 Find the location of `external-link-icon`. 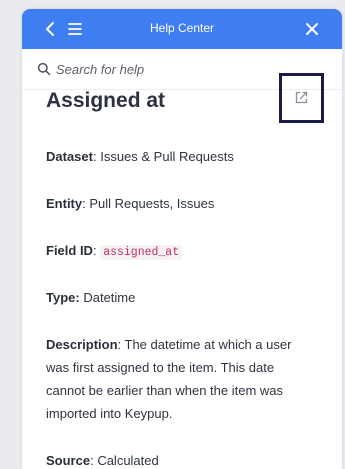

external-link-icon is located at coordinates (301, 97).